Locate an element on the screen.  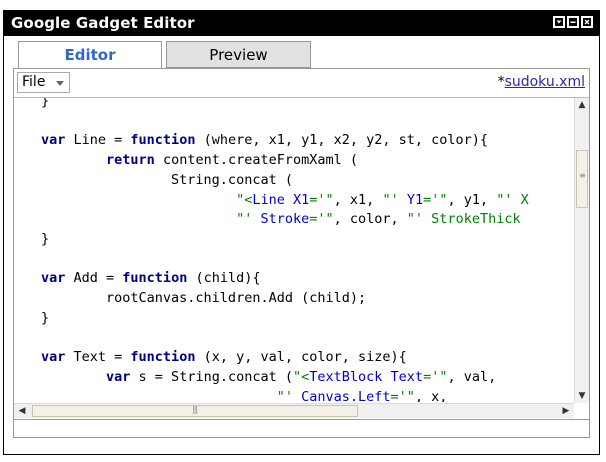
vertical-scrollbar: ▲ ≡ ▼ is located at coordinates (581, 250).